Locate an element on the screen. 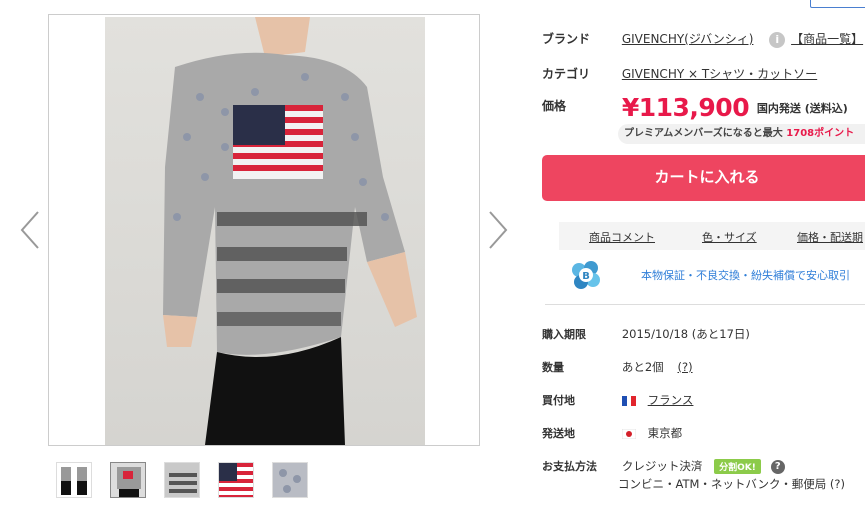  deadline-value: 2015/10/18 (あと17日) is located at coordinates (685, 334).